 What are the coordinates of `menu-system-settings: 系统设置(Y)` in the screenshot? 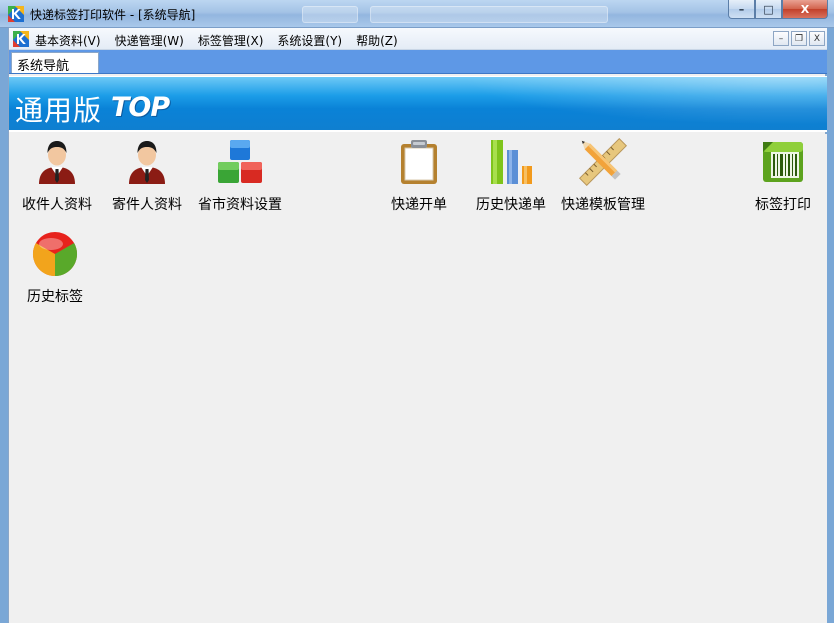 It's located at (309, 40).